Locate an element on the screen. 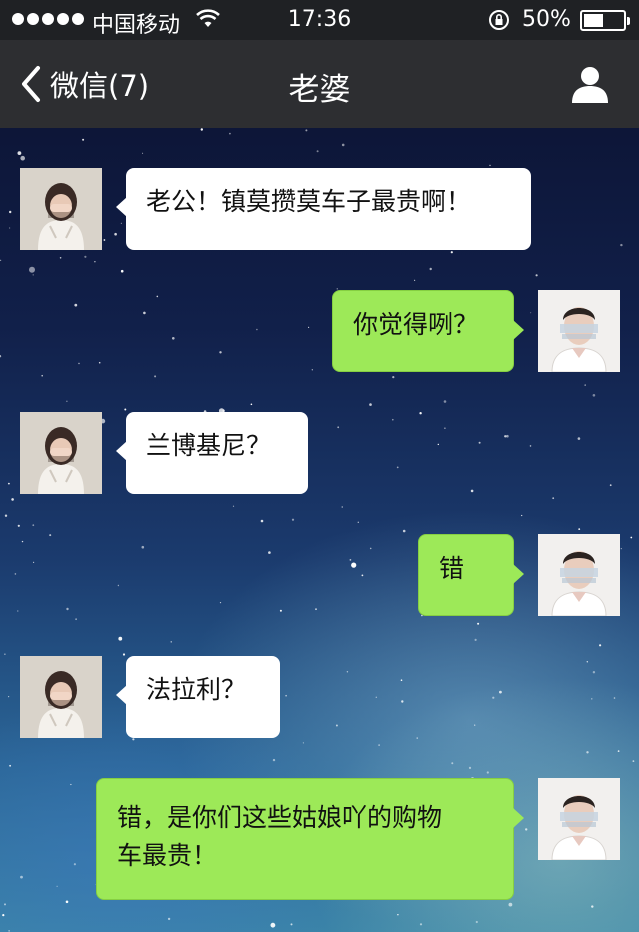  message-row-outgoing: 你觉得咧？ is located at coordinates (319, 331).